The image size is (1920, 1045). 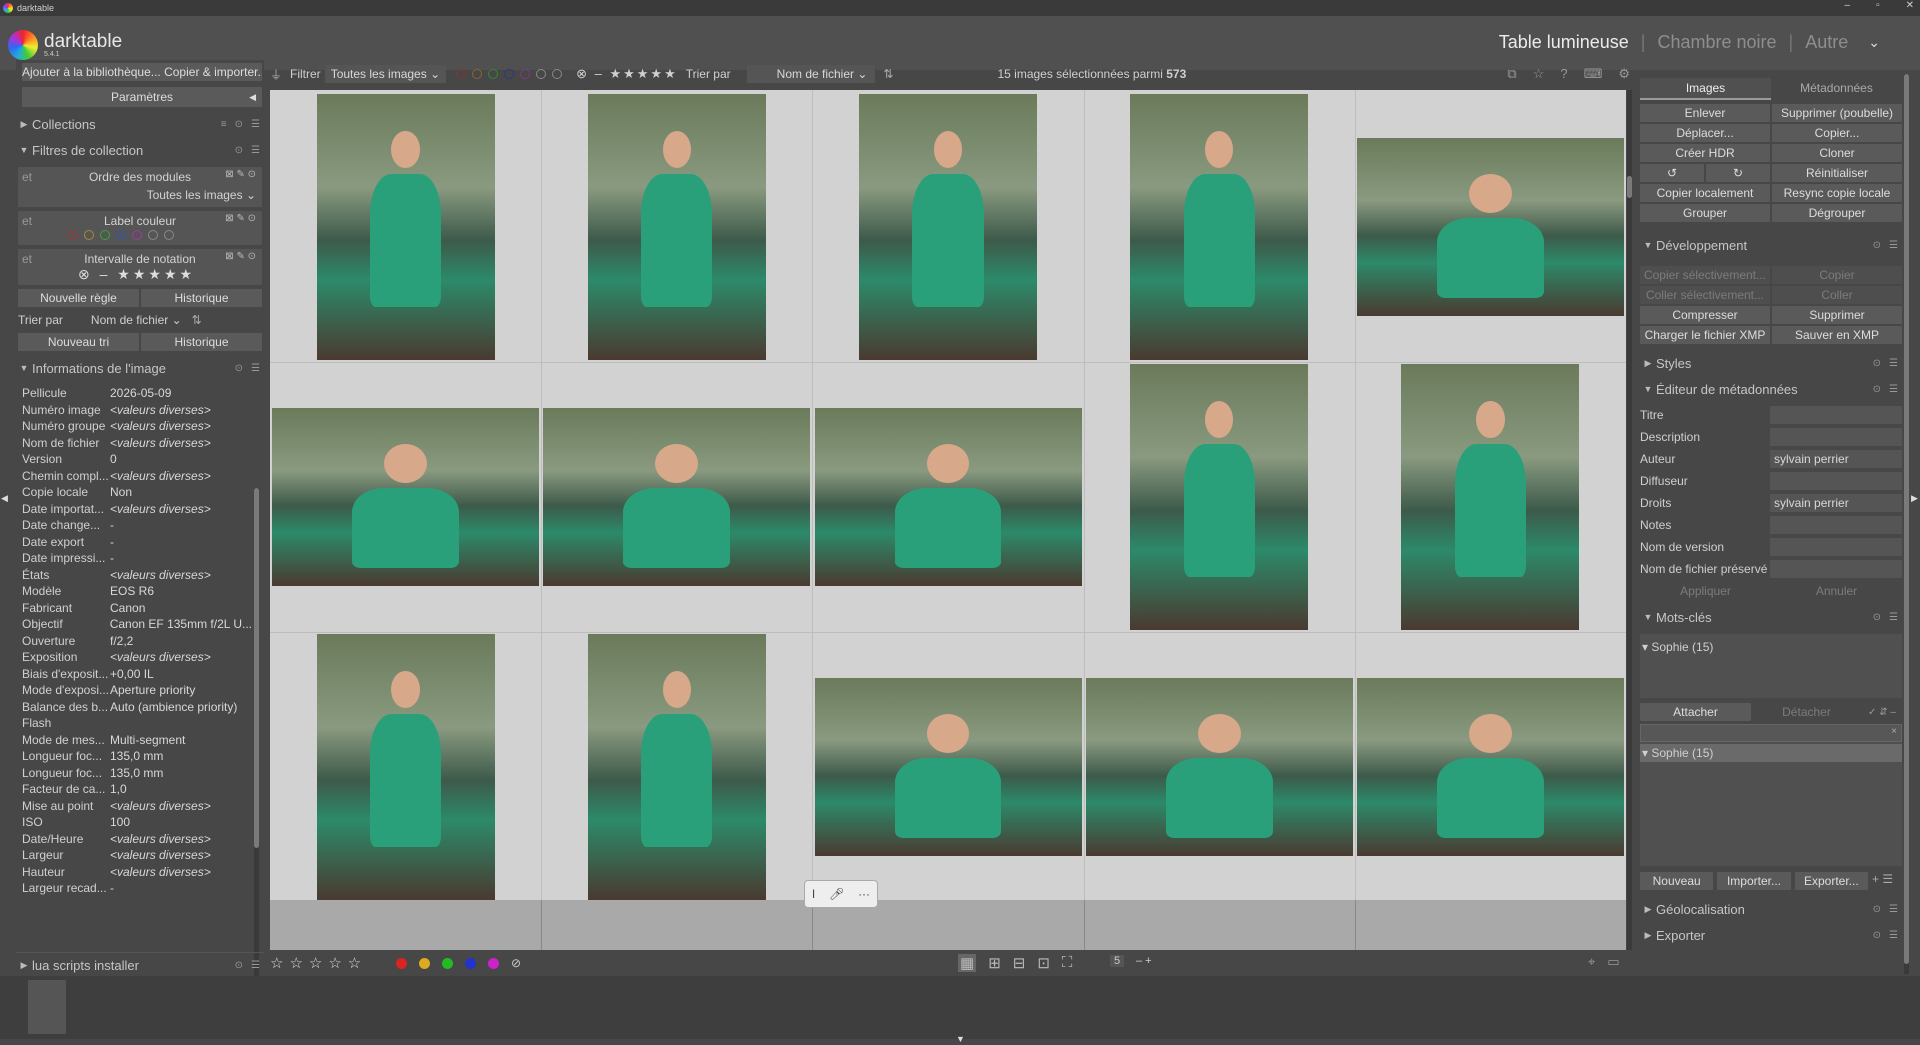 What do you see at coordinates (1887, 881) in the screenshot?
I see `tag-toggle-icons: + ☰` at bounding box center [1887, 881].